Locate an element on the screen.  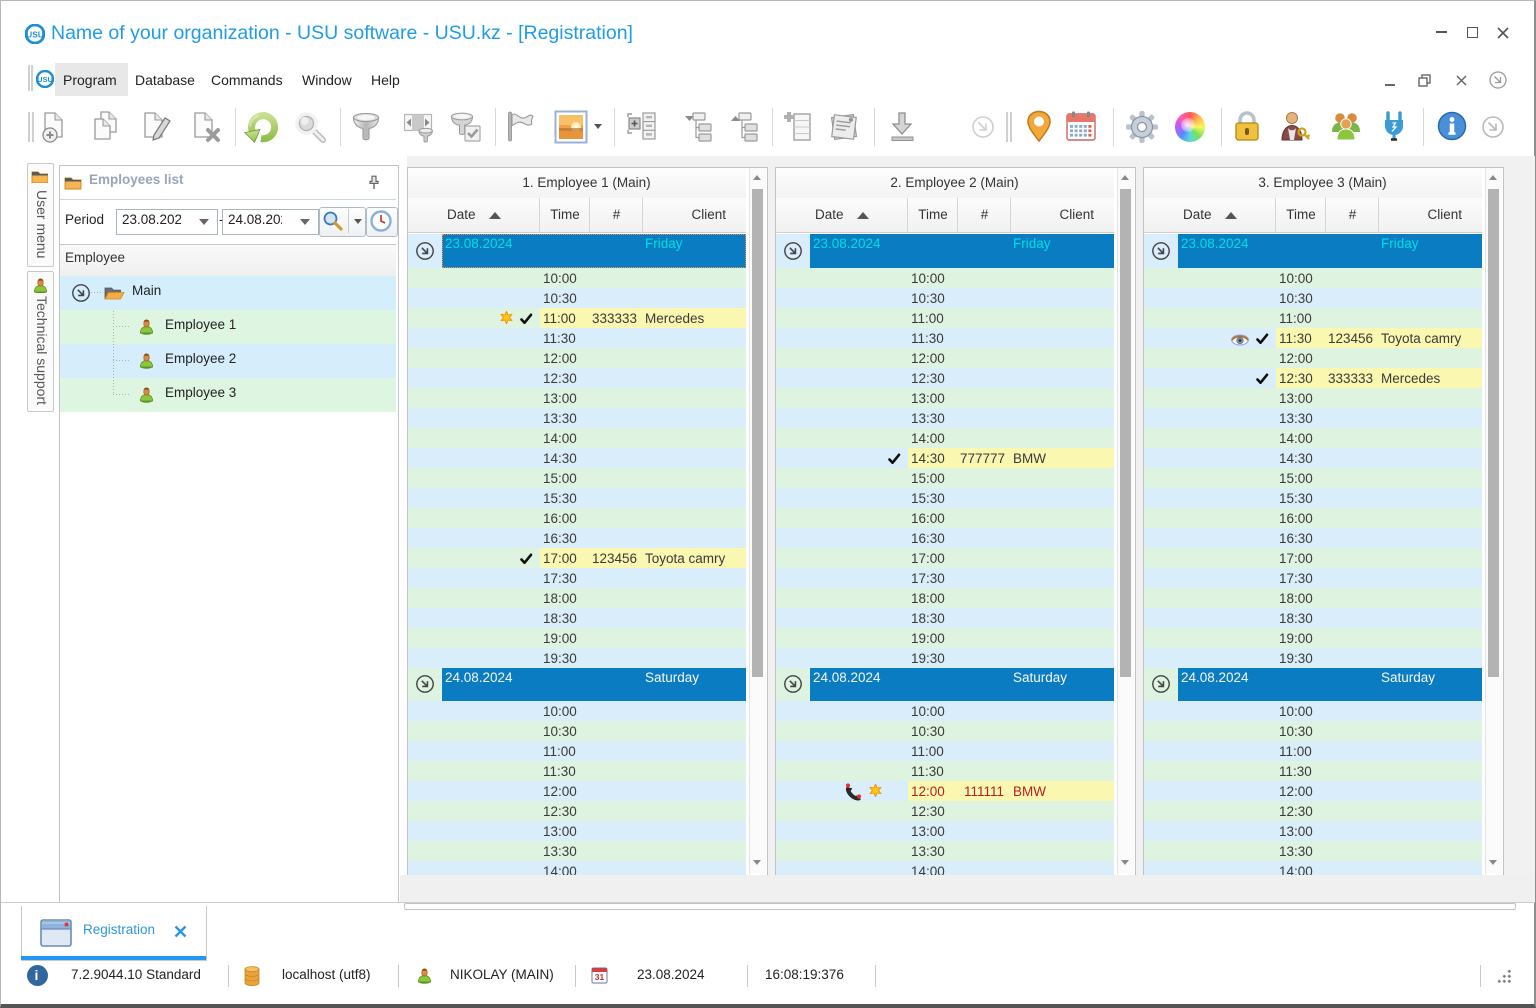
svg-text: 31 is located at coordinates (600, 977).